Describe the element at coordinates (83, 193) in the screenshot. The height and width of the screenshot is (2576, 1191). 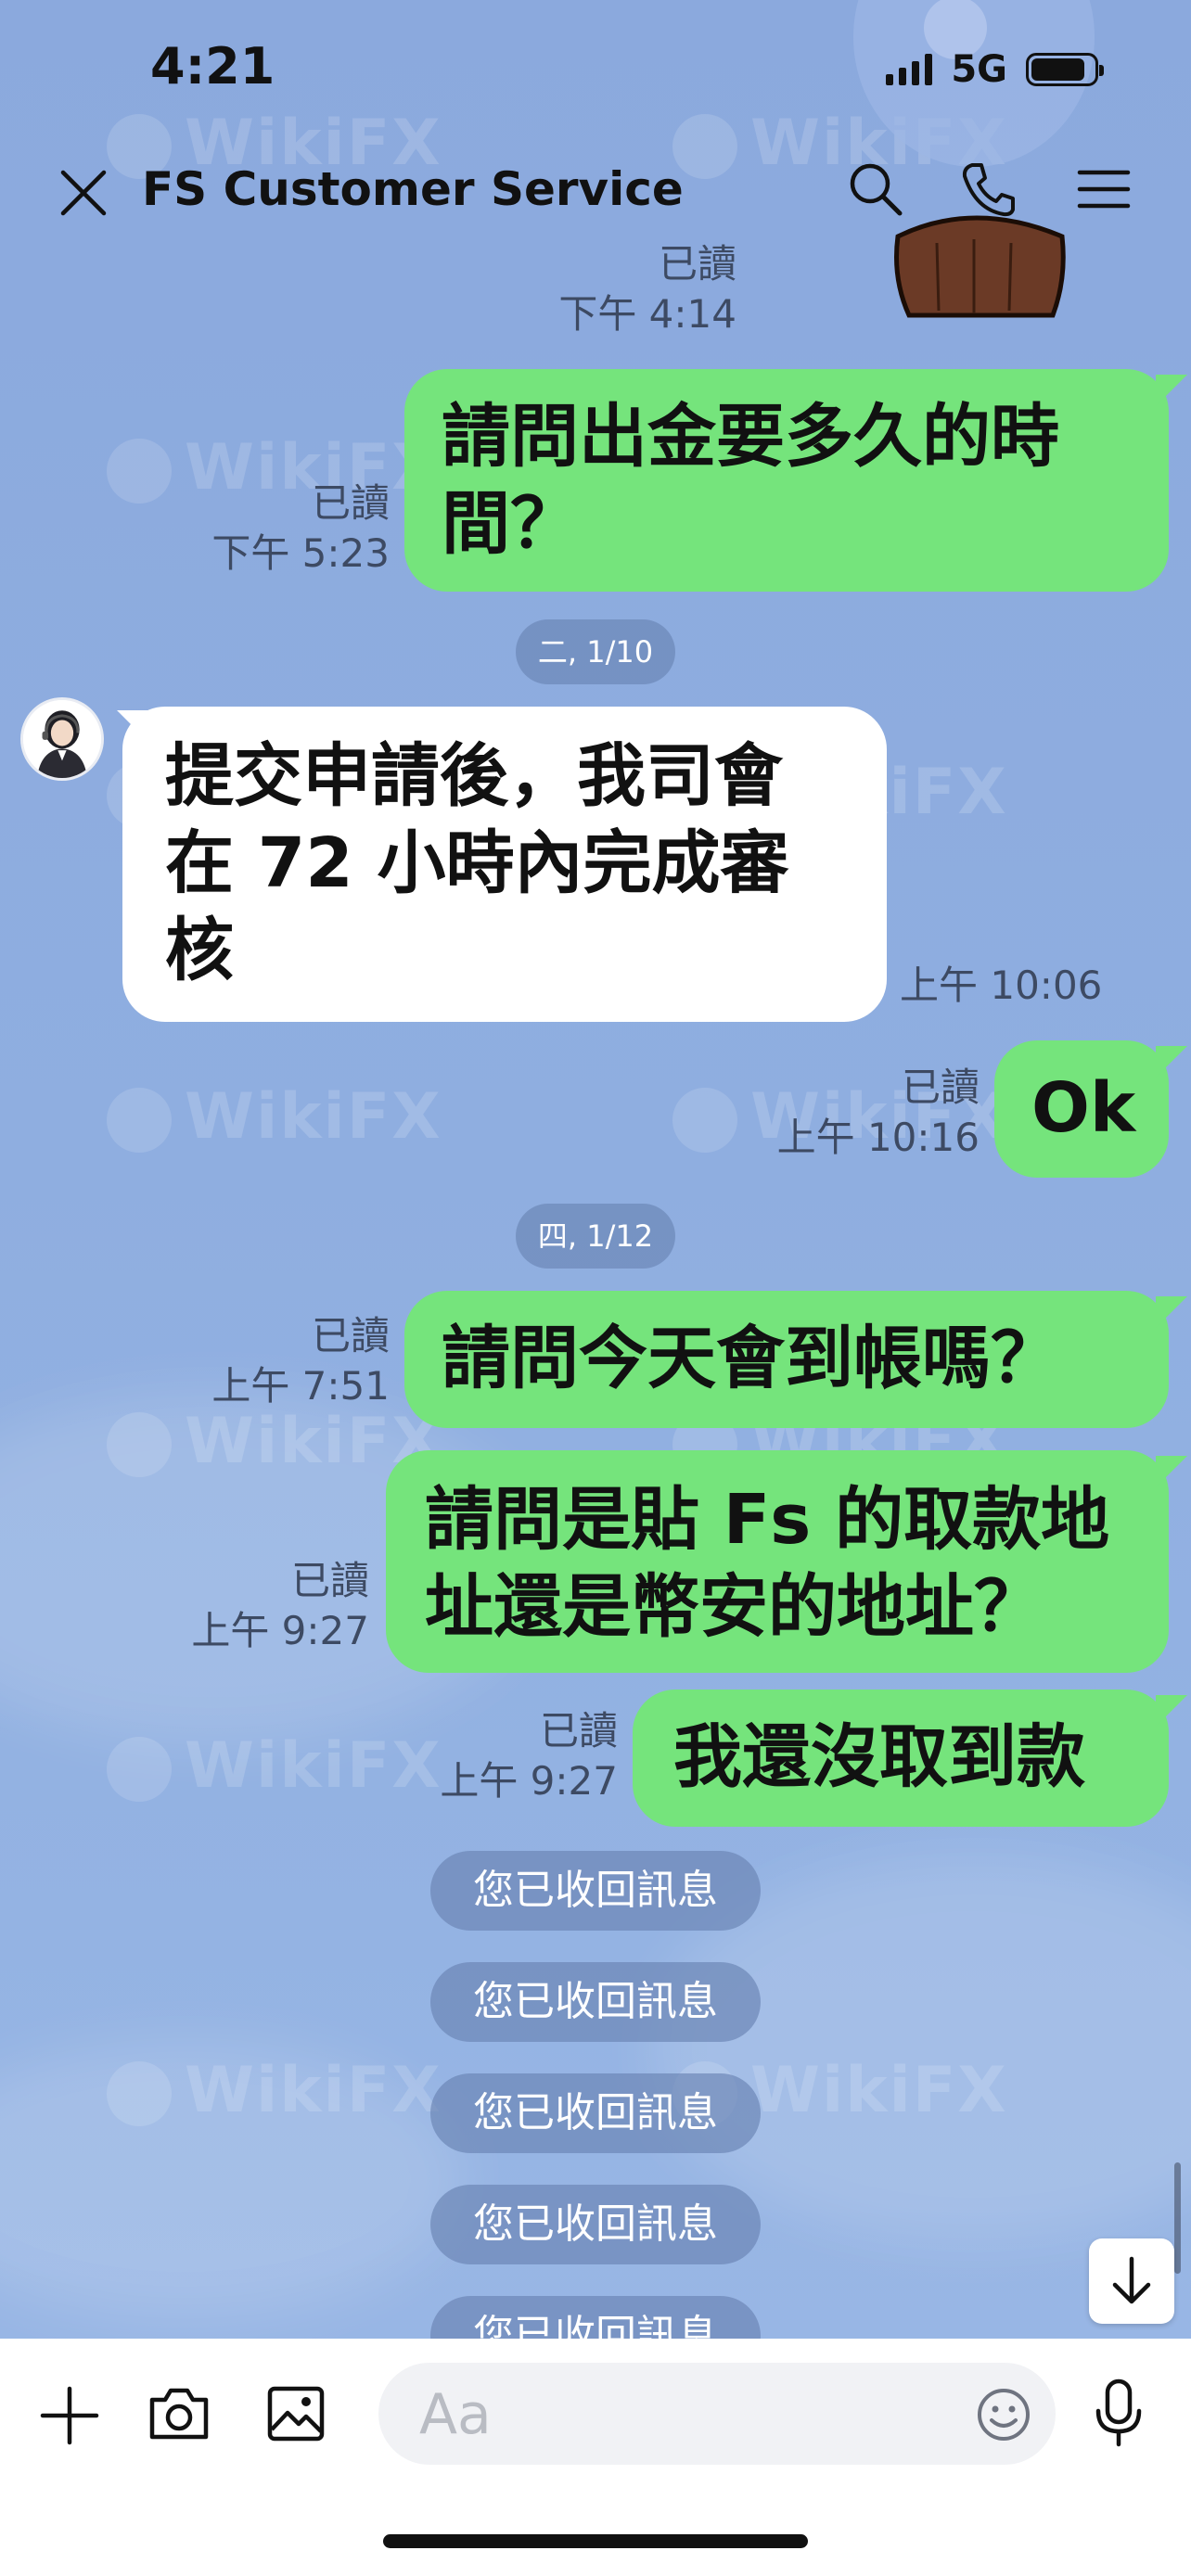
I see `close-icon` at that location.